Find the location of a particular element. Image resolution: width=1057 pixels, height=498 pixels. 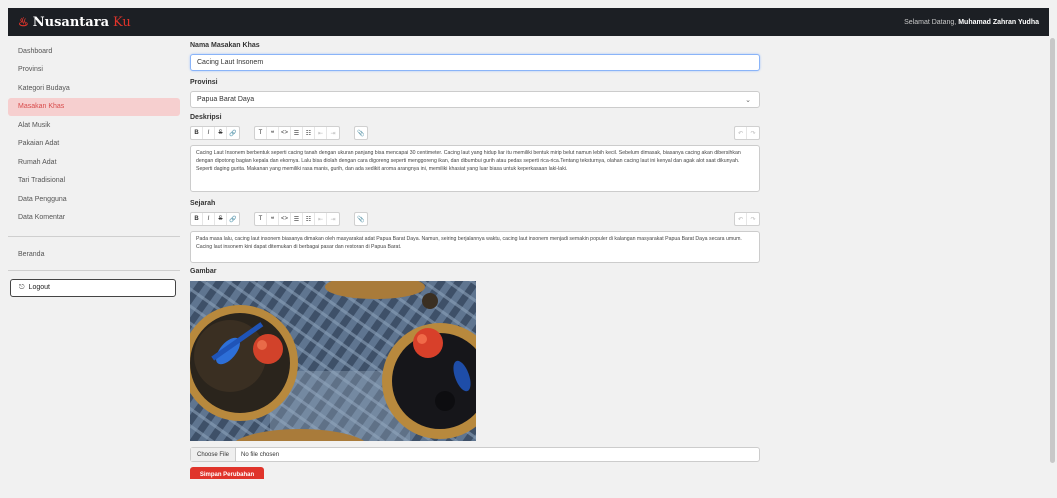

sidebar-item-data-pengguna: Data Pengguna is located at coordinates (94, 199).